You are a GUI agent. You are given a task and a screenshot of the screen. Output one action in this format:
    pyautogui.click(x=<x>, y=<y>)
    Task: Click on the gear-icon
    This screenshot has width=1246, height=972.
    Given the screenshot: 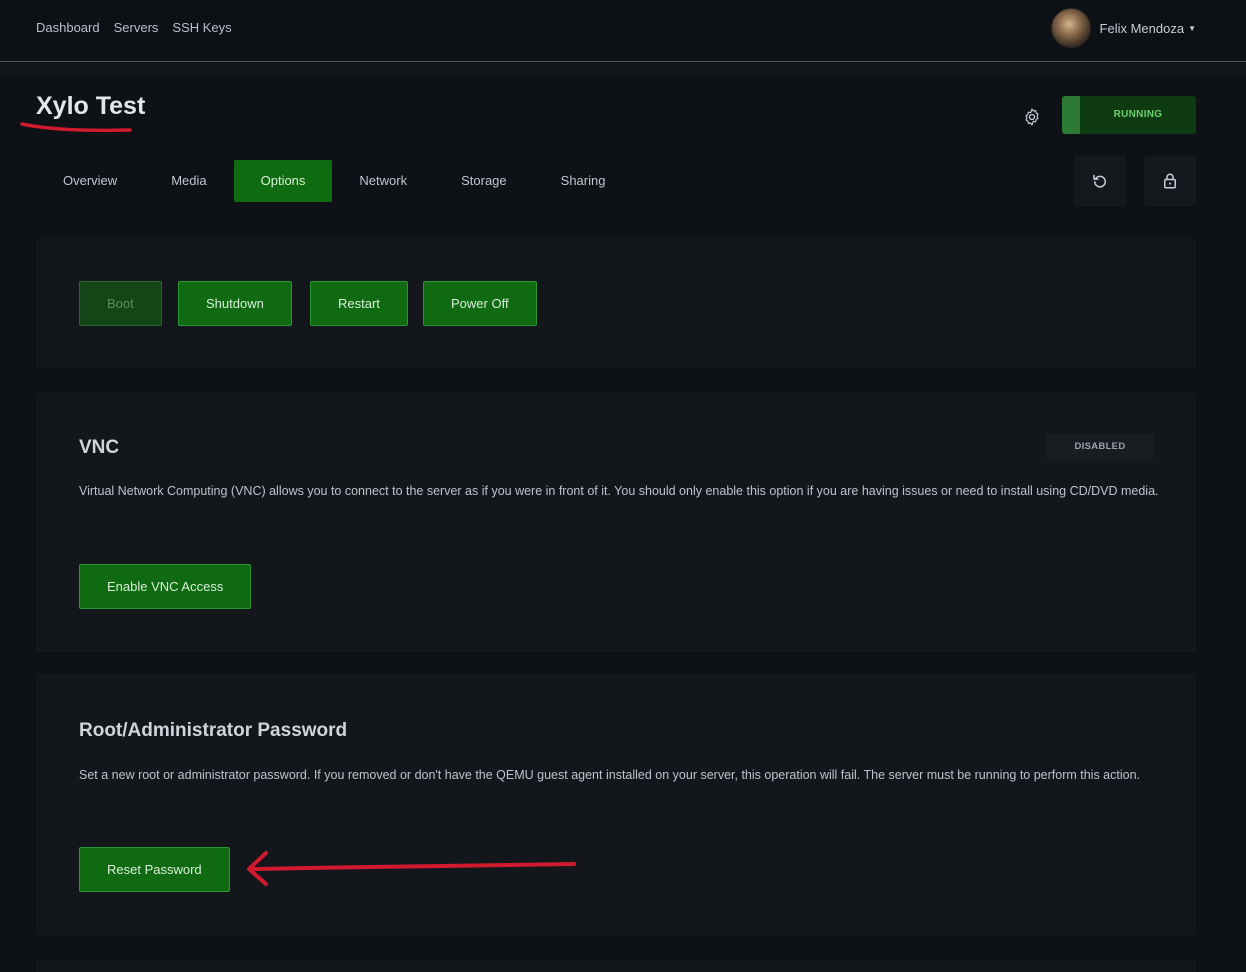 What is the action you would take?
    pyautogui.click(x=1032, y=117)
    